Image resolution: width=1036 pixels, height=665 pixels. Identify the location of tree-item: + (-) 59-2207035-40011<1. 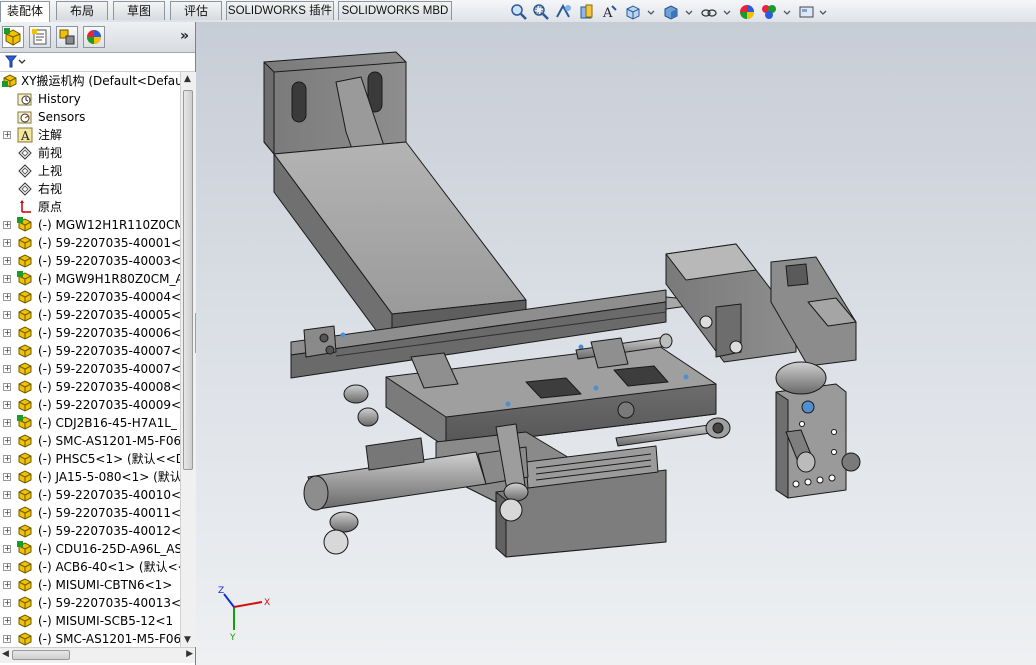
(90, 513).